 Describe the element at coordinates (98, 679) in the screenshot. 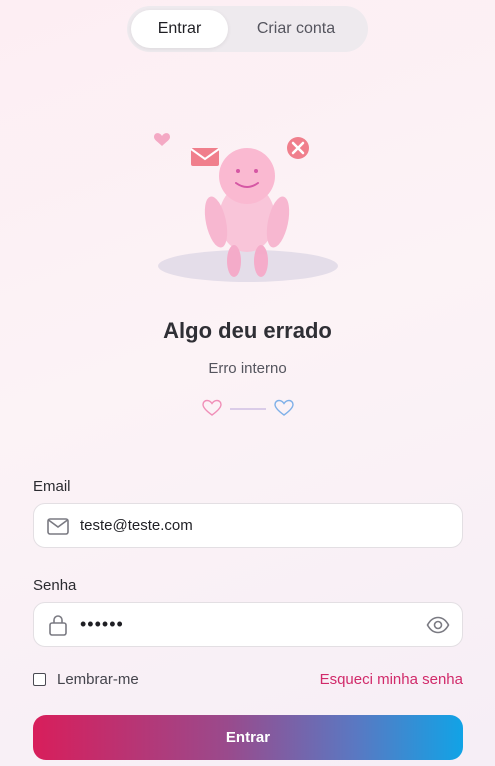

I see `remember-label: Lembrar-me` at that location.